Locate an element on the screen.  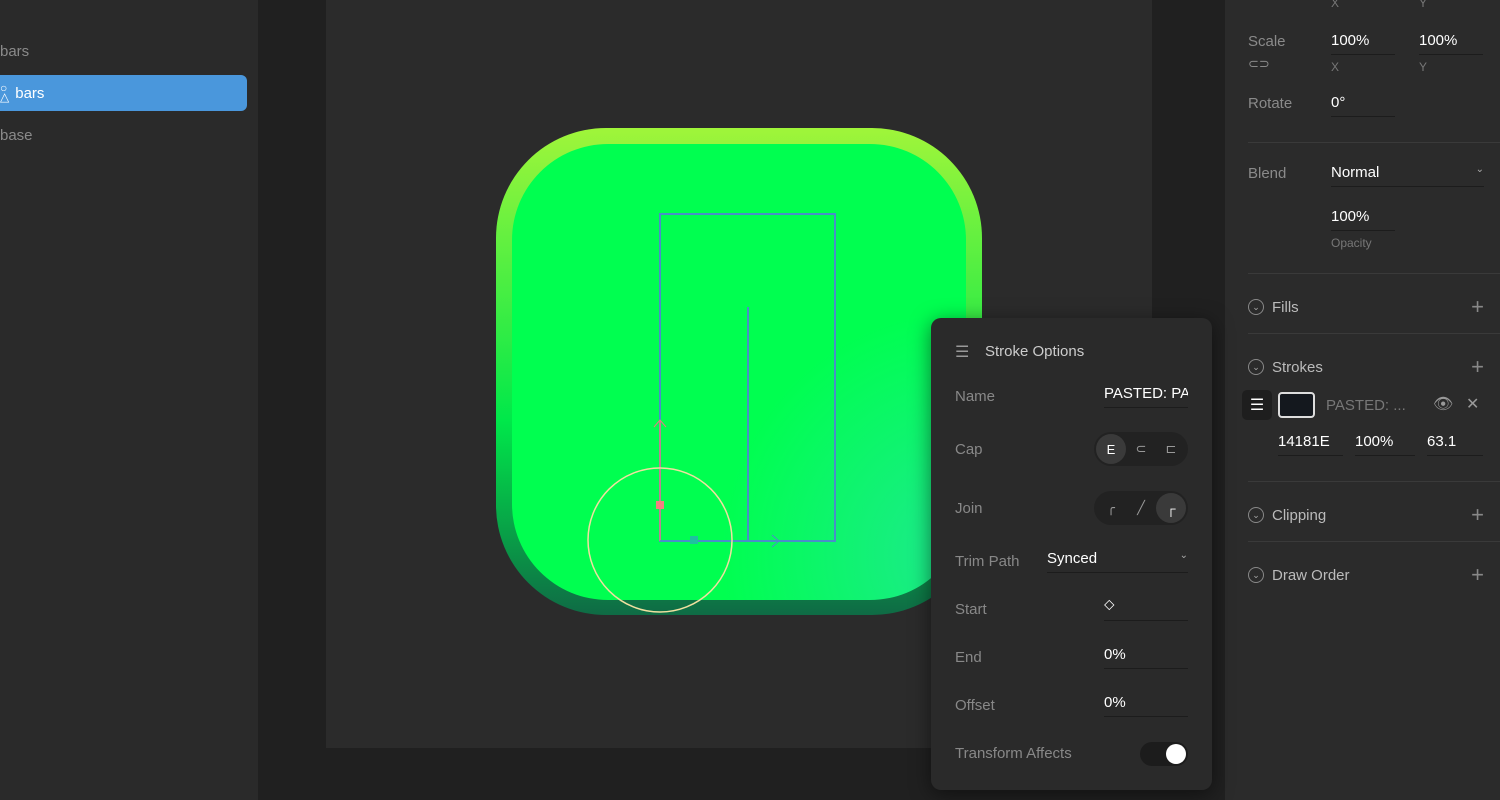
trim-path-label: Trim Path is located at coordinates (987, 561).